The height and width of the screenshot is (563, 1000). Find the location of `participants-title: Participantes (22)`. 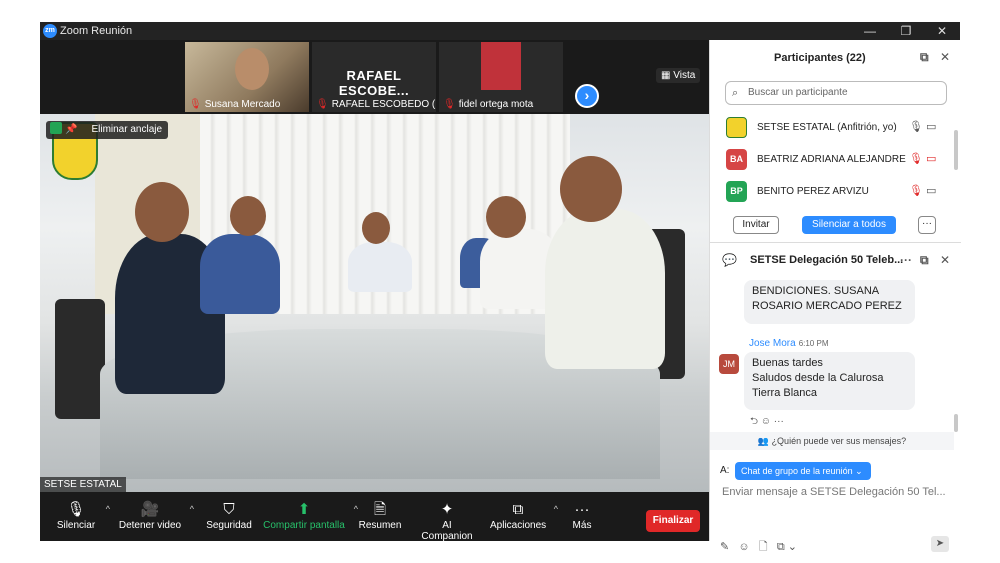

participants-title: Participantes (22) is located at coordinates (820, 58).